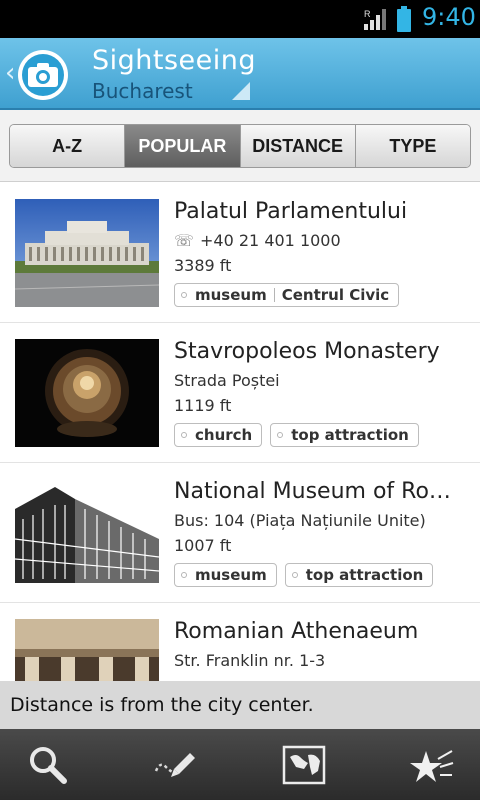 The image size is (480, 800). I want to click on tag-list: museum Centrul Civic, so click(287, 295).